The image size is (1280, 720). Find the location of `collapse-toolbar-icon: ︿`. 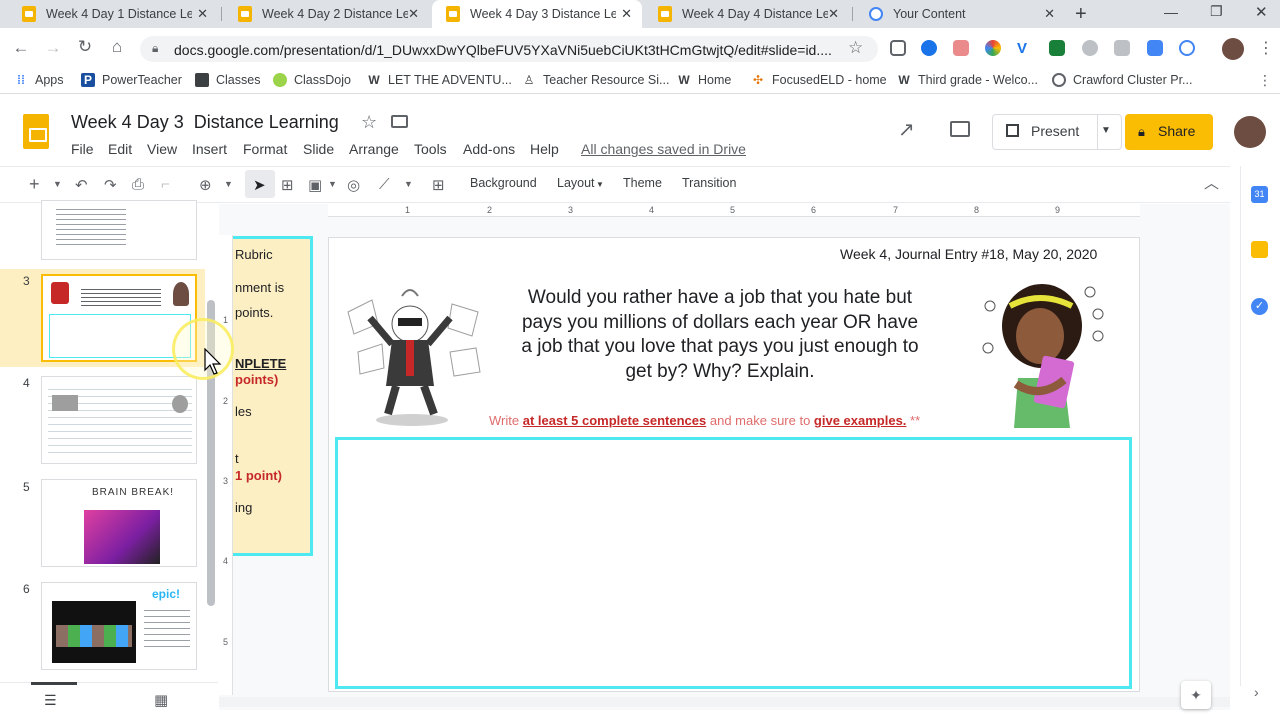

collapse-toolbar-icon: ︿ is located at coordinates (1211, 182).